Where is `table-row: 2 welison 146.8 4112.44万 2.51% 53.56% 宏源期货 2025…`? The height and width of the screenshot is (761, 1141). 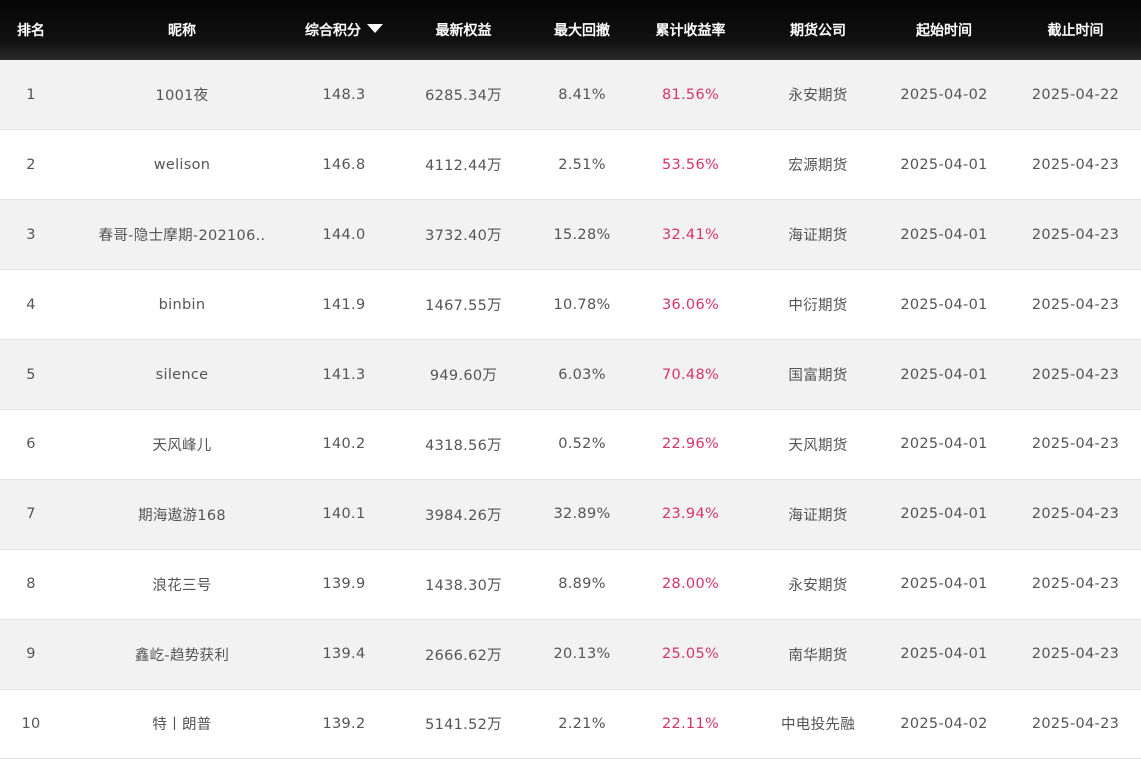 table-row: 2 welison 146.8 4112.44万 2.51% 53.56% 宏源期货 2025… is located at coordinates (570, 164).